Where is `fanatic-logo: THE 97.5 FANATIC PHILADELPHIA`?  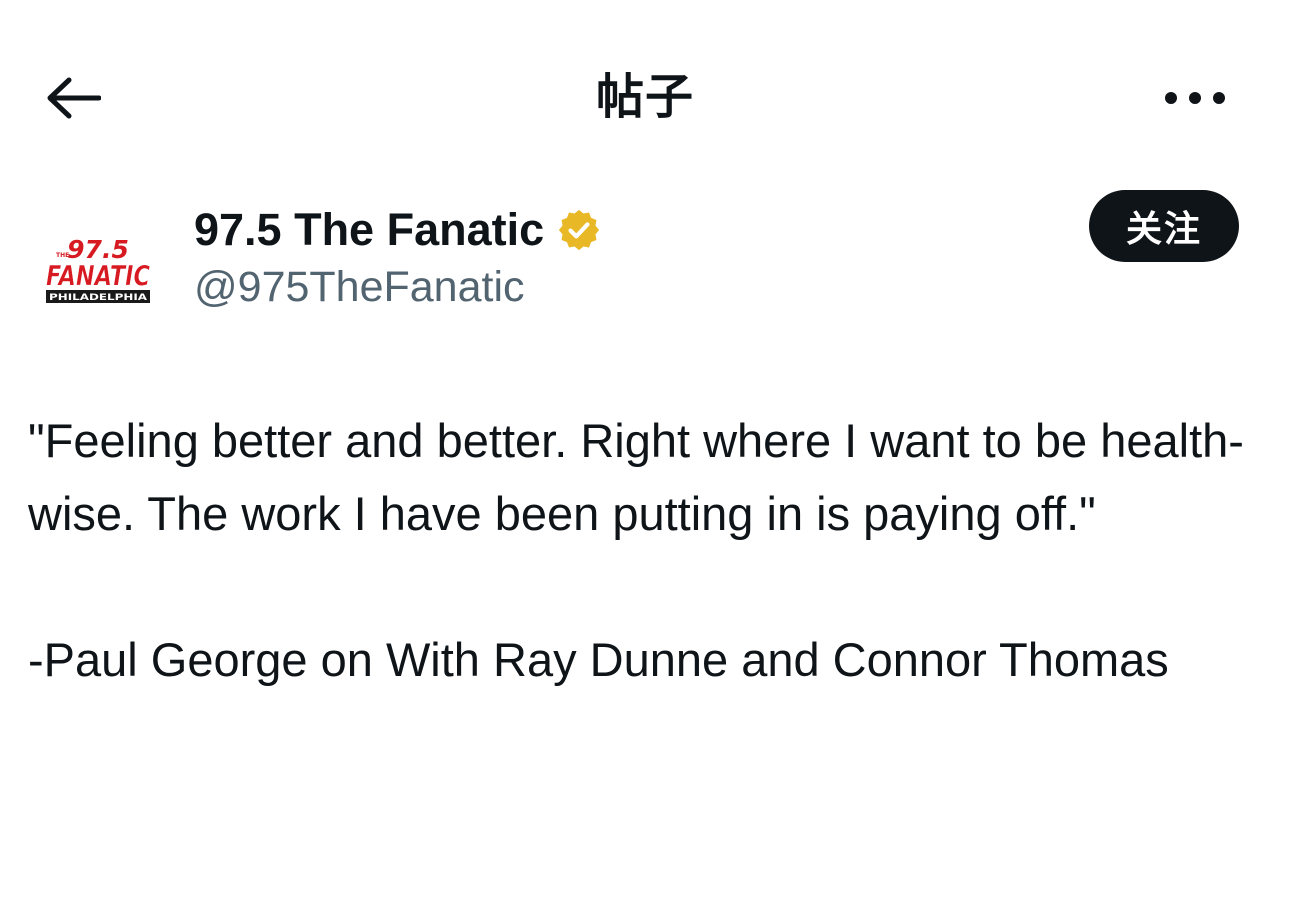 fanatic-logo: THE 97.5 FANATIC PHILADELPHIA is located at coordinates (98, 264).